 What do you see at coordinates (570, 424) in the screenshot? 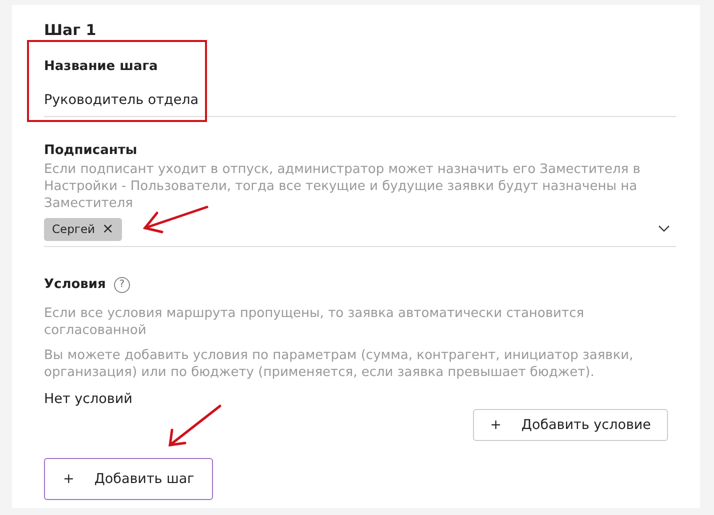
I see `add-condition-button: + Добавить условие` at bounding box center [570, 424].